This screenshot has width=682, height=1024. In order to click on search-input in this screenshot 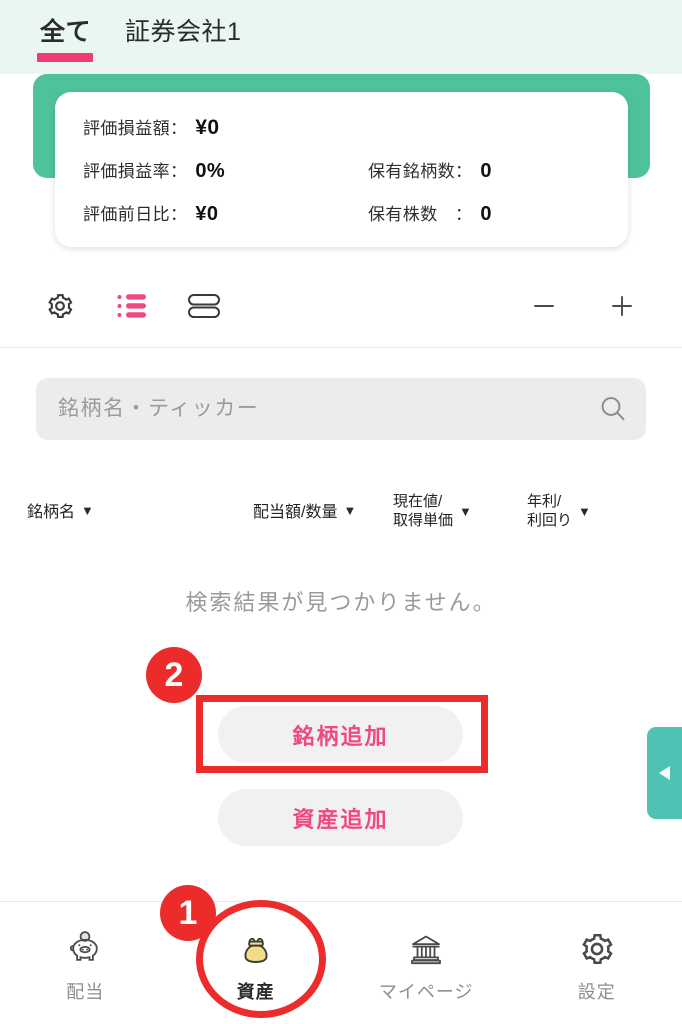, I will do `click(341, 409)`.